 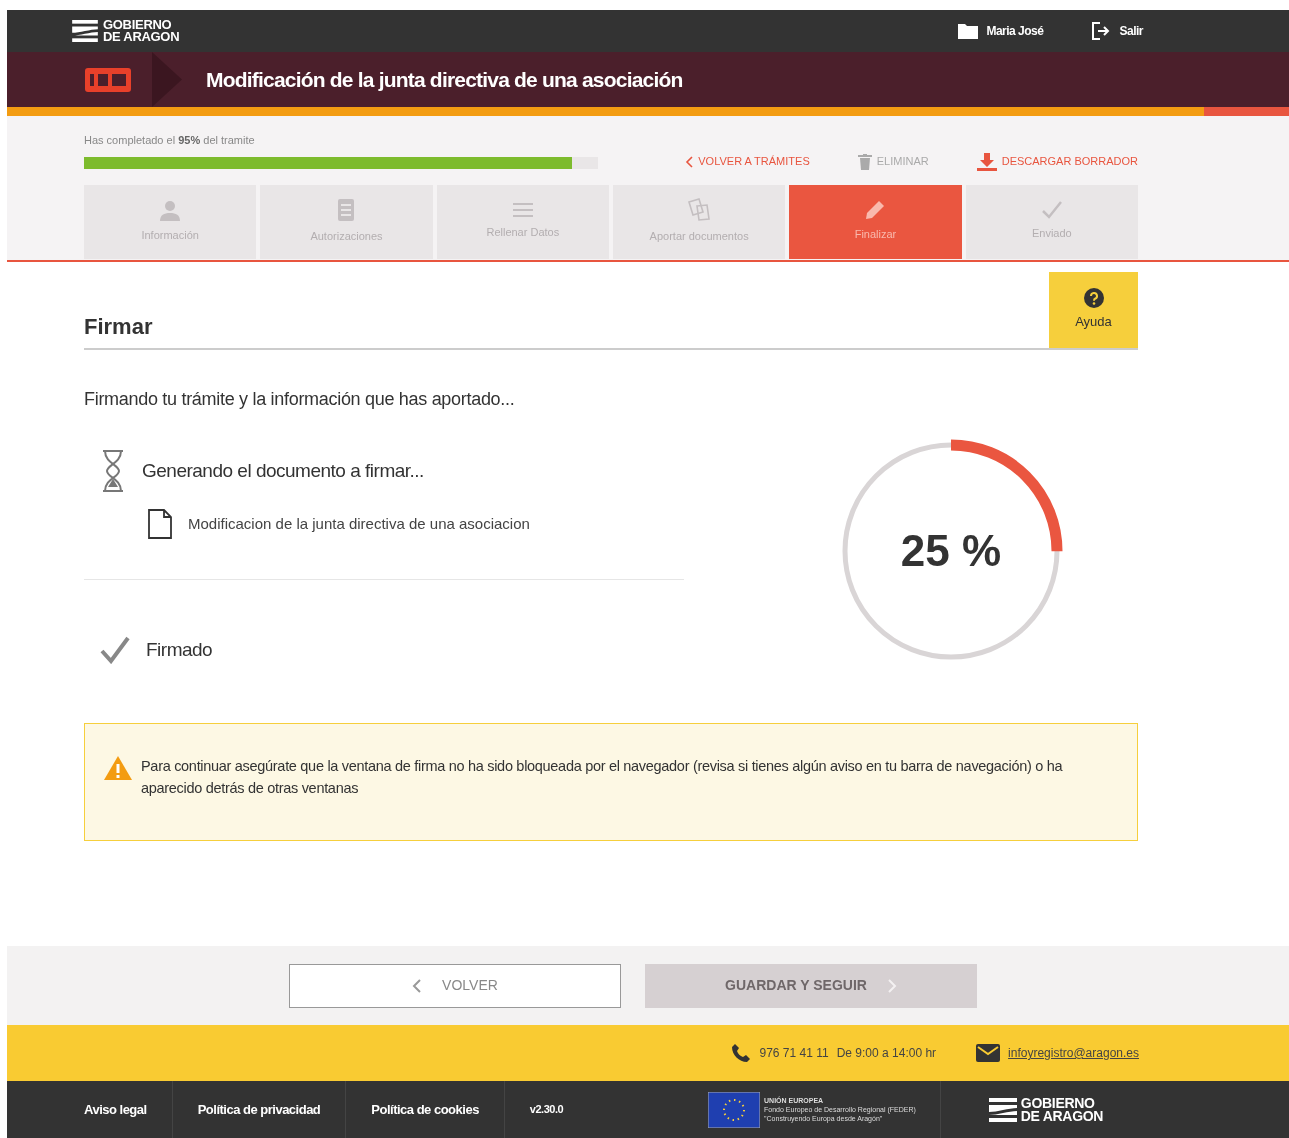 What do you see at coordinates (179, 650) in the screenshot?
I see `task-label: Firmado` at bounding box center [179, 650].